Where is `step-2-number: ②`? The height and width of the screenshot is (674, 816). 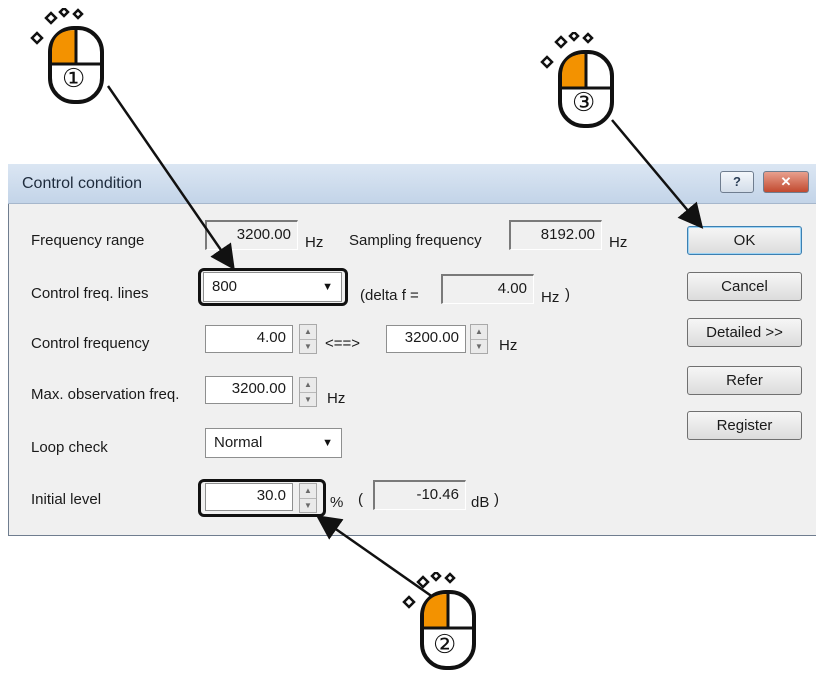 step-2-number: ② is located at coordinates (445, 645).